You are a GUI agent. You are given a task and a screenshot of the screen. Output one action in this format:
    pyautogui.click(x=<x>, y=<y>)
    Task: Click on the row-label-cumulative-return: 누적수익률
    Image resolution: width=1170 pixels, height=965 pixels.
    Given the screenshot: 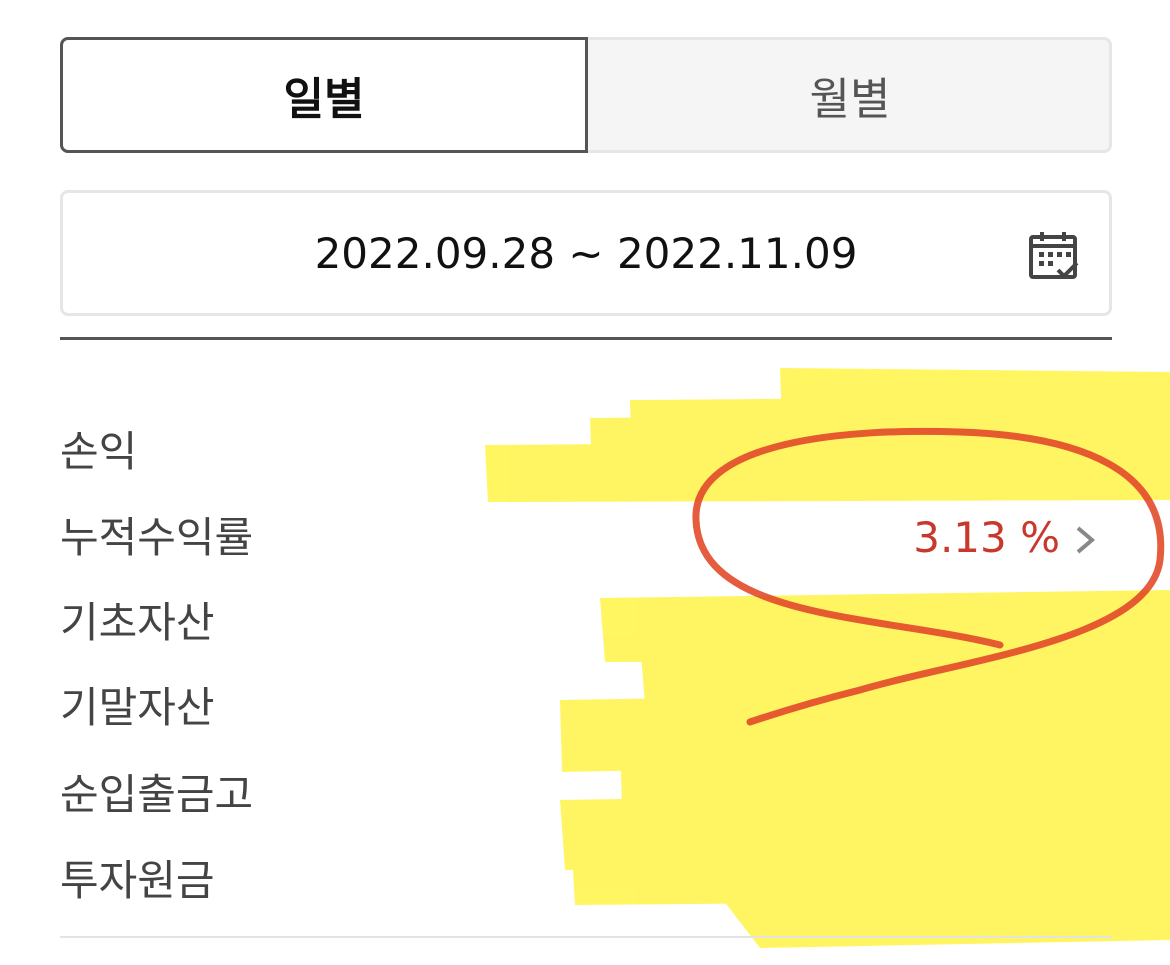 What is the action you would take?
    pyautogui.click(x=157, y=537)
    